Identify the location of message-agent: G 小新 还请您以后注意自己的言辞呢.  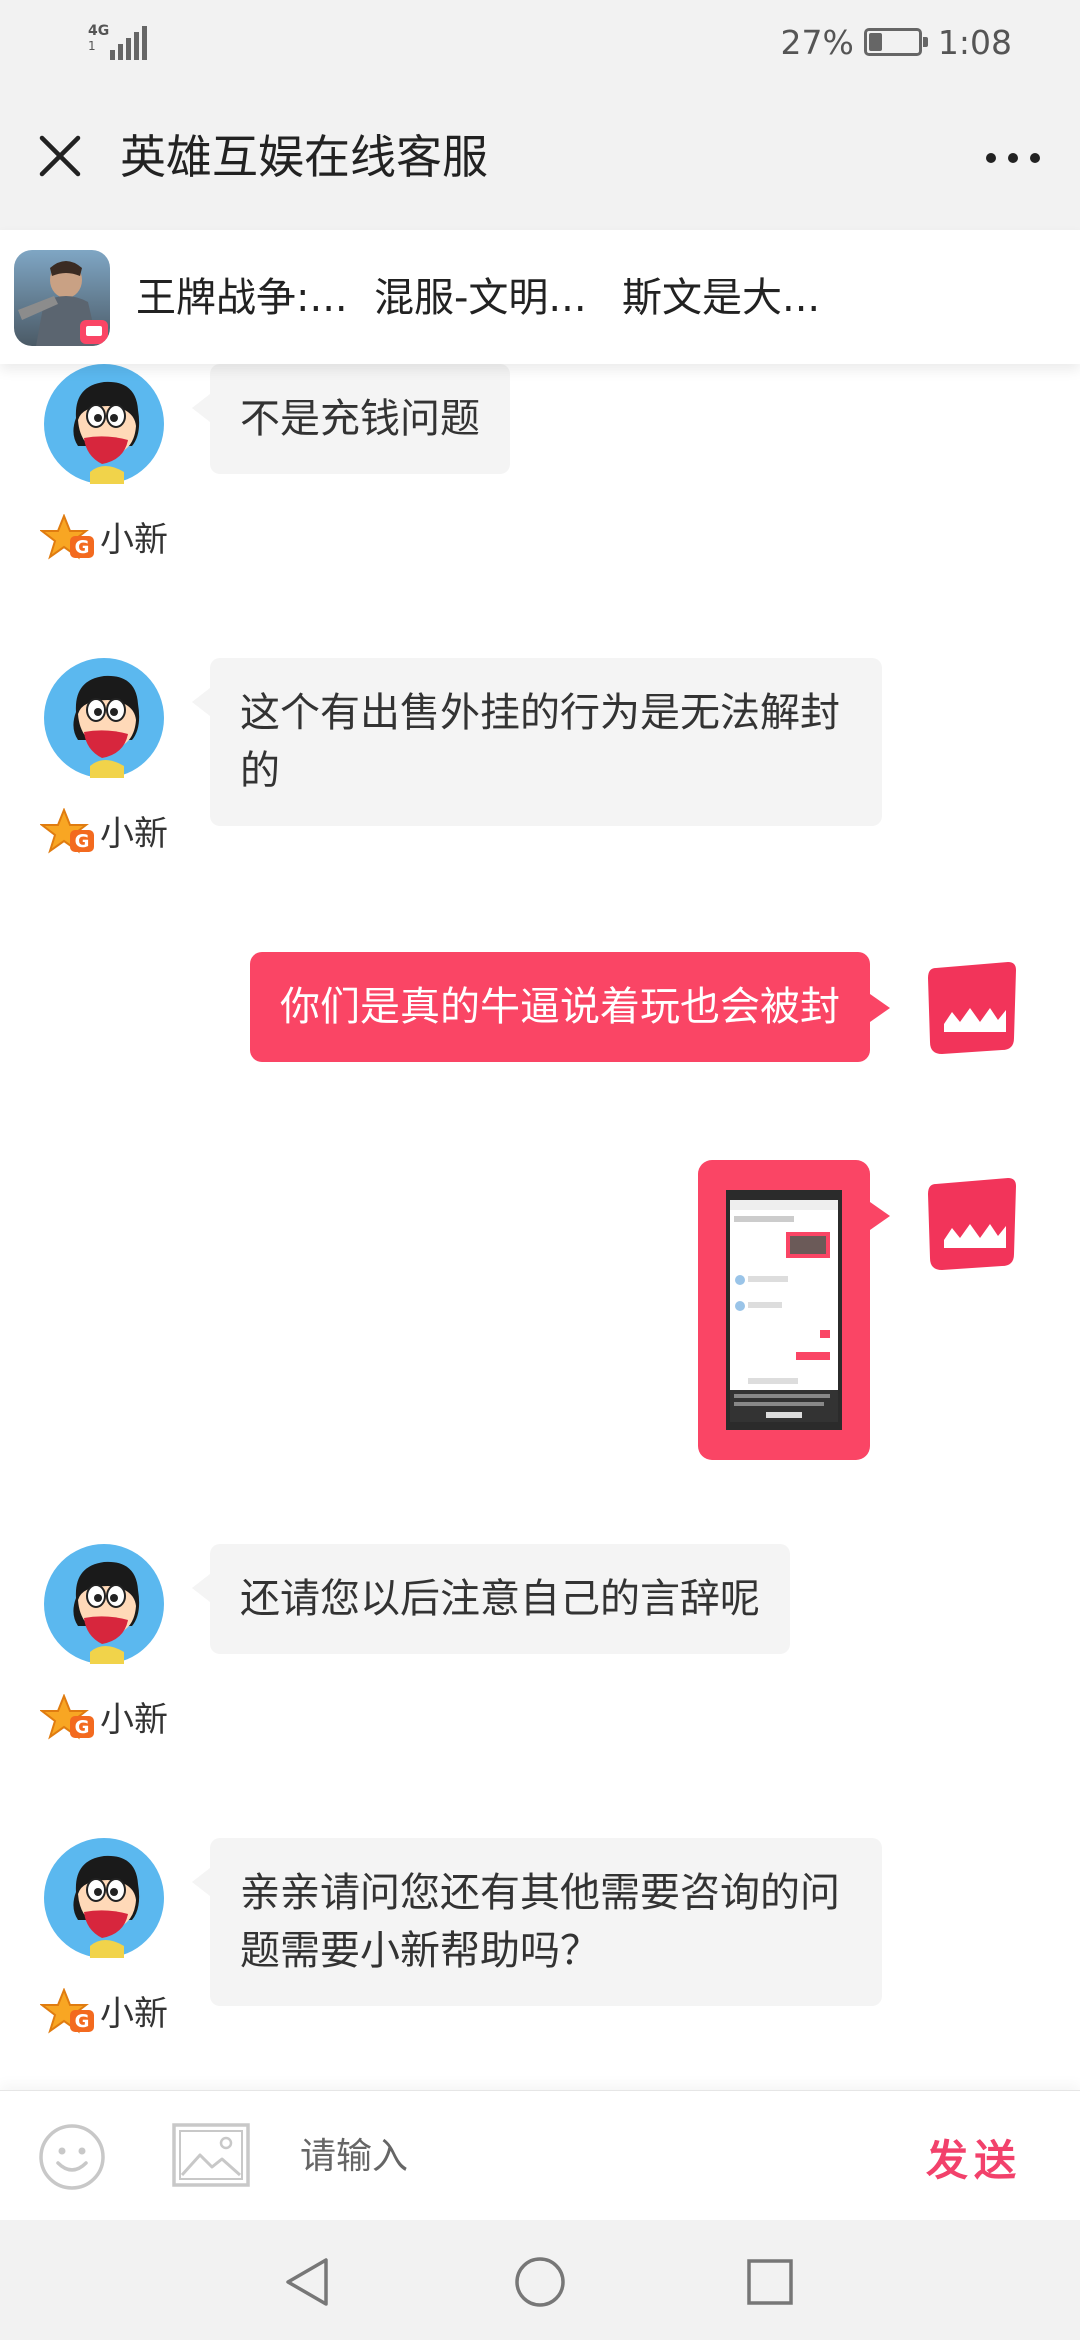
(540, 1644).